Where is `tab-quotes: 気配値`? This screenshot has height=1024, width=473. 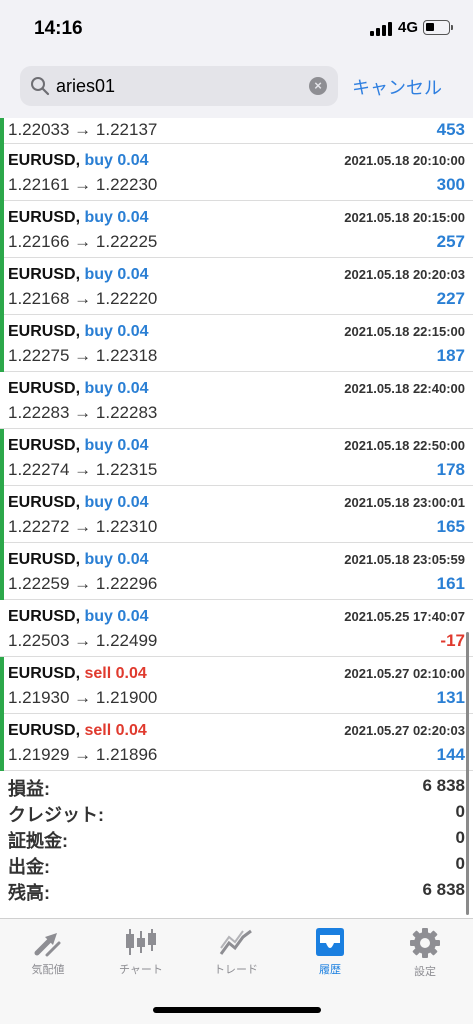
tab-quotes: 気配値 is located at coordinates (48, 957).